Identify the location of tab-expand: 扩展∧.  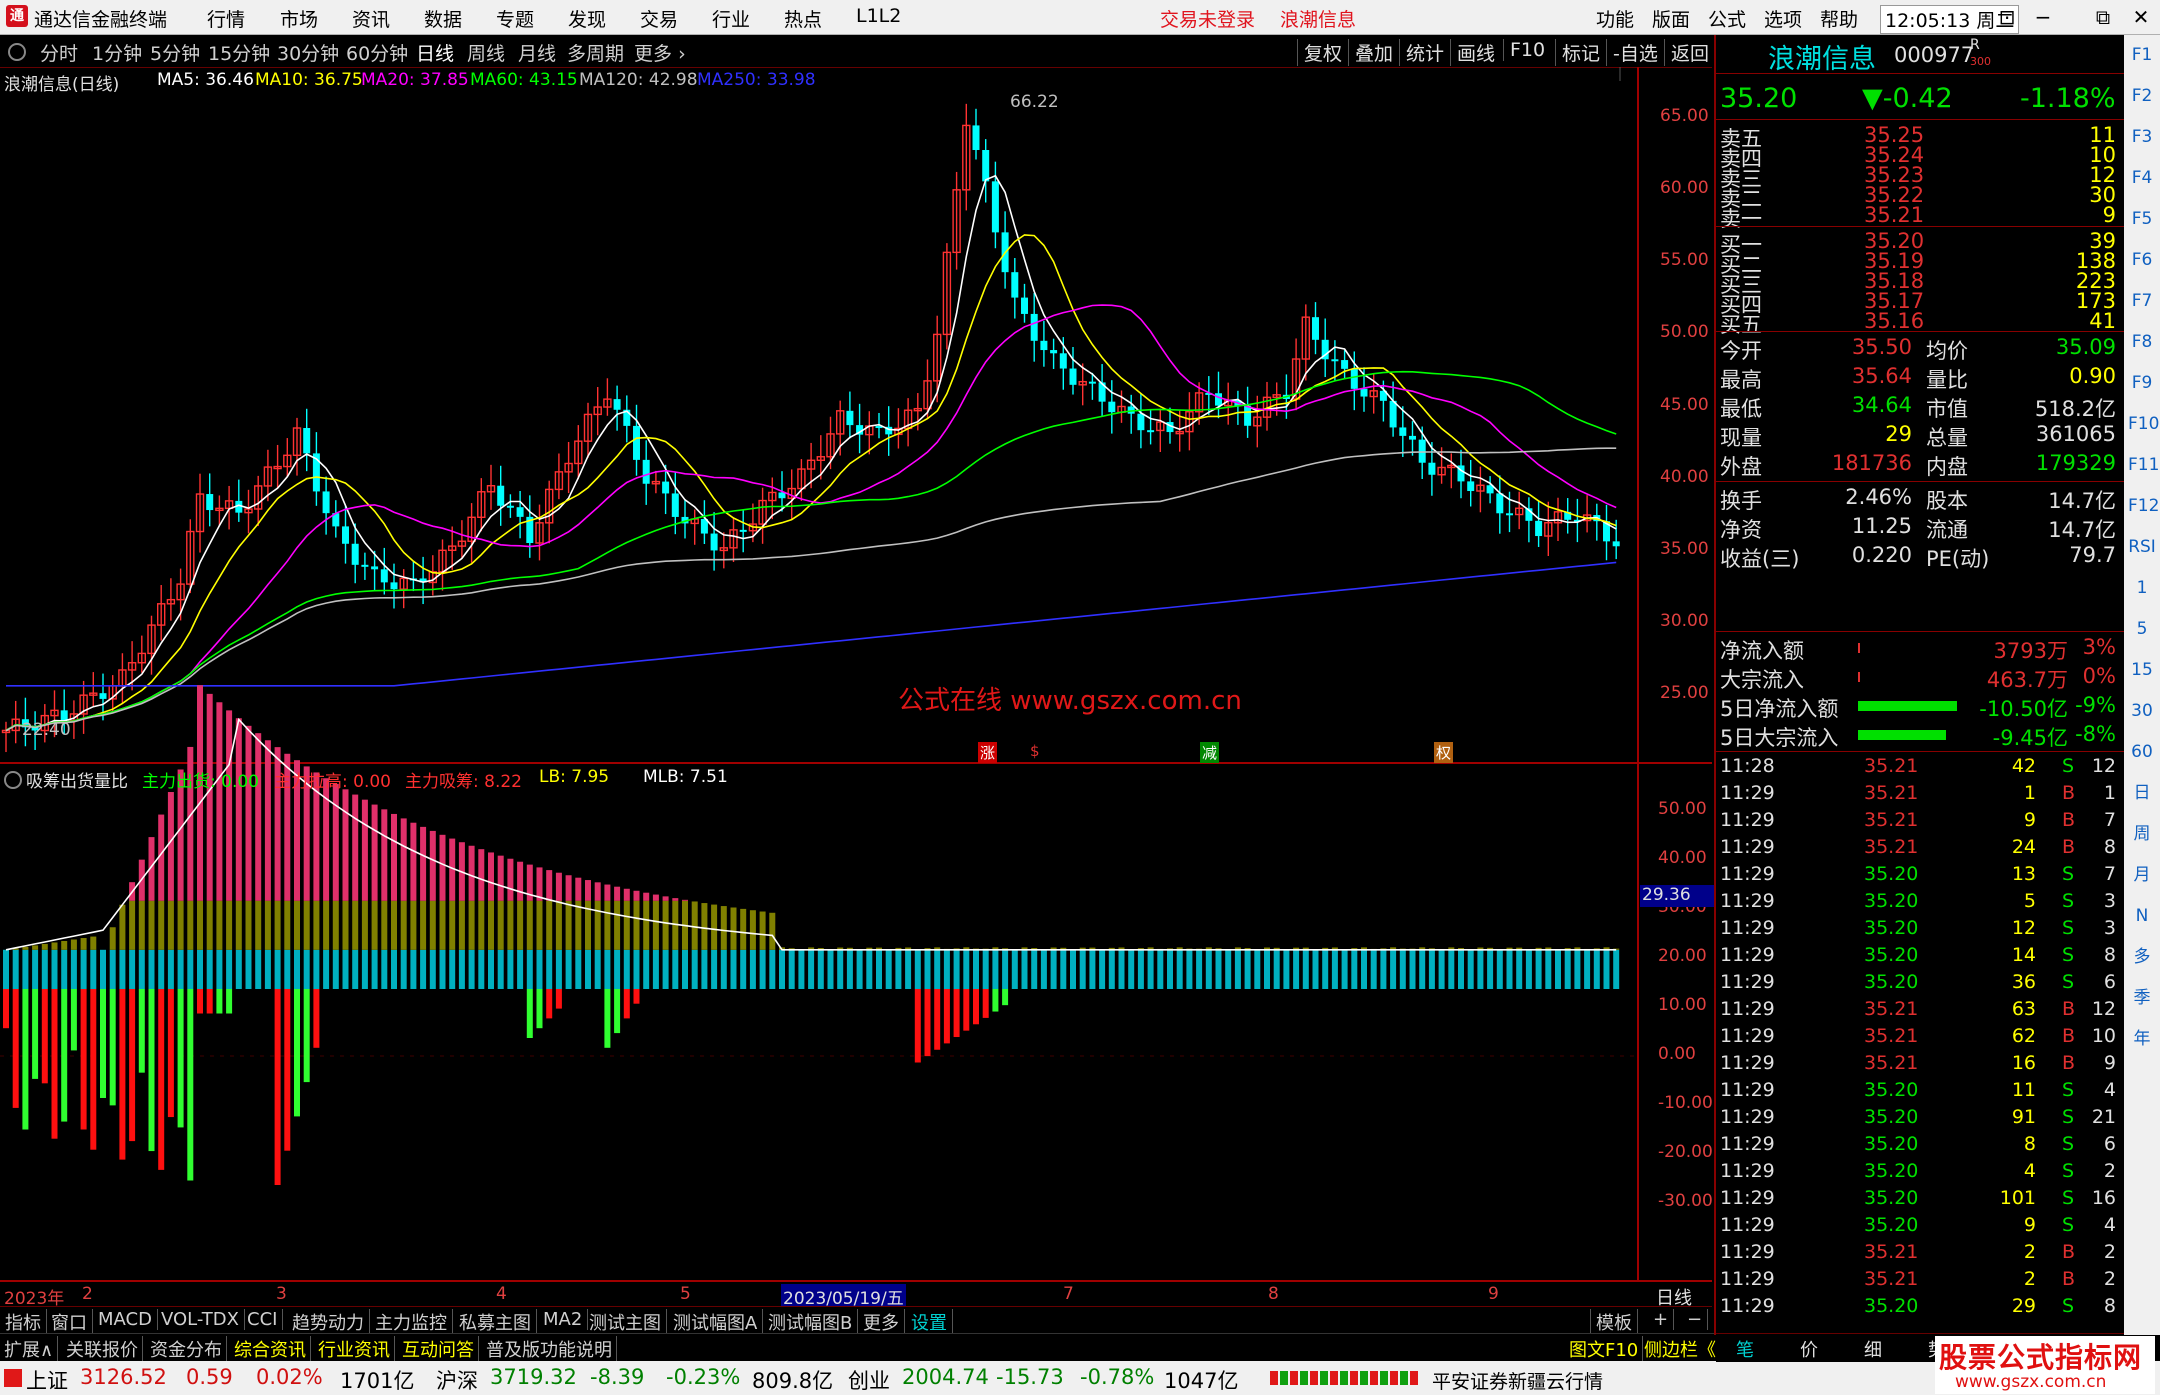
(29, 1349).